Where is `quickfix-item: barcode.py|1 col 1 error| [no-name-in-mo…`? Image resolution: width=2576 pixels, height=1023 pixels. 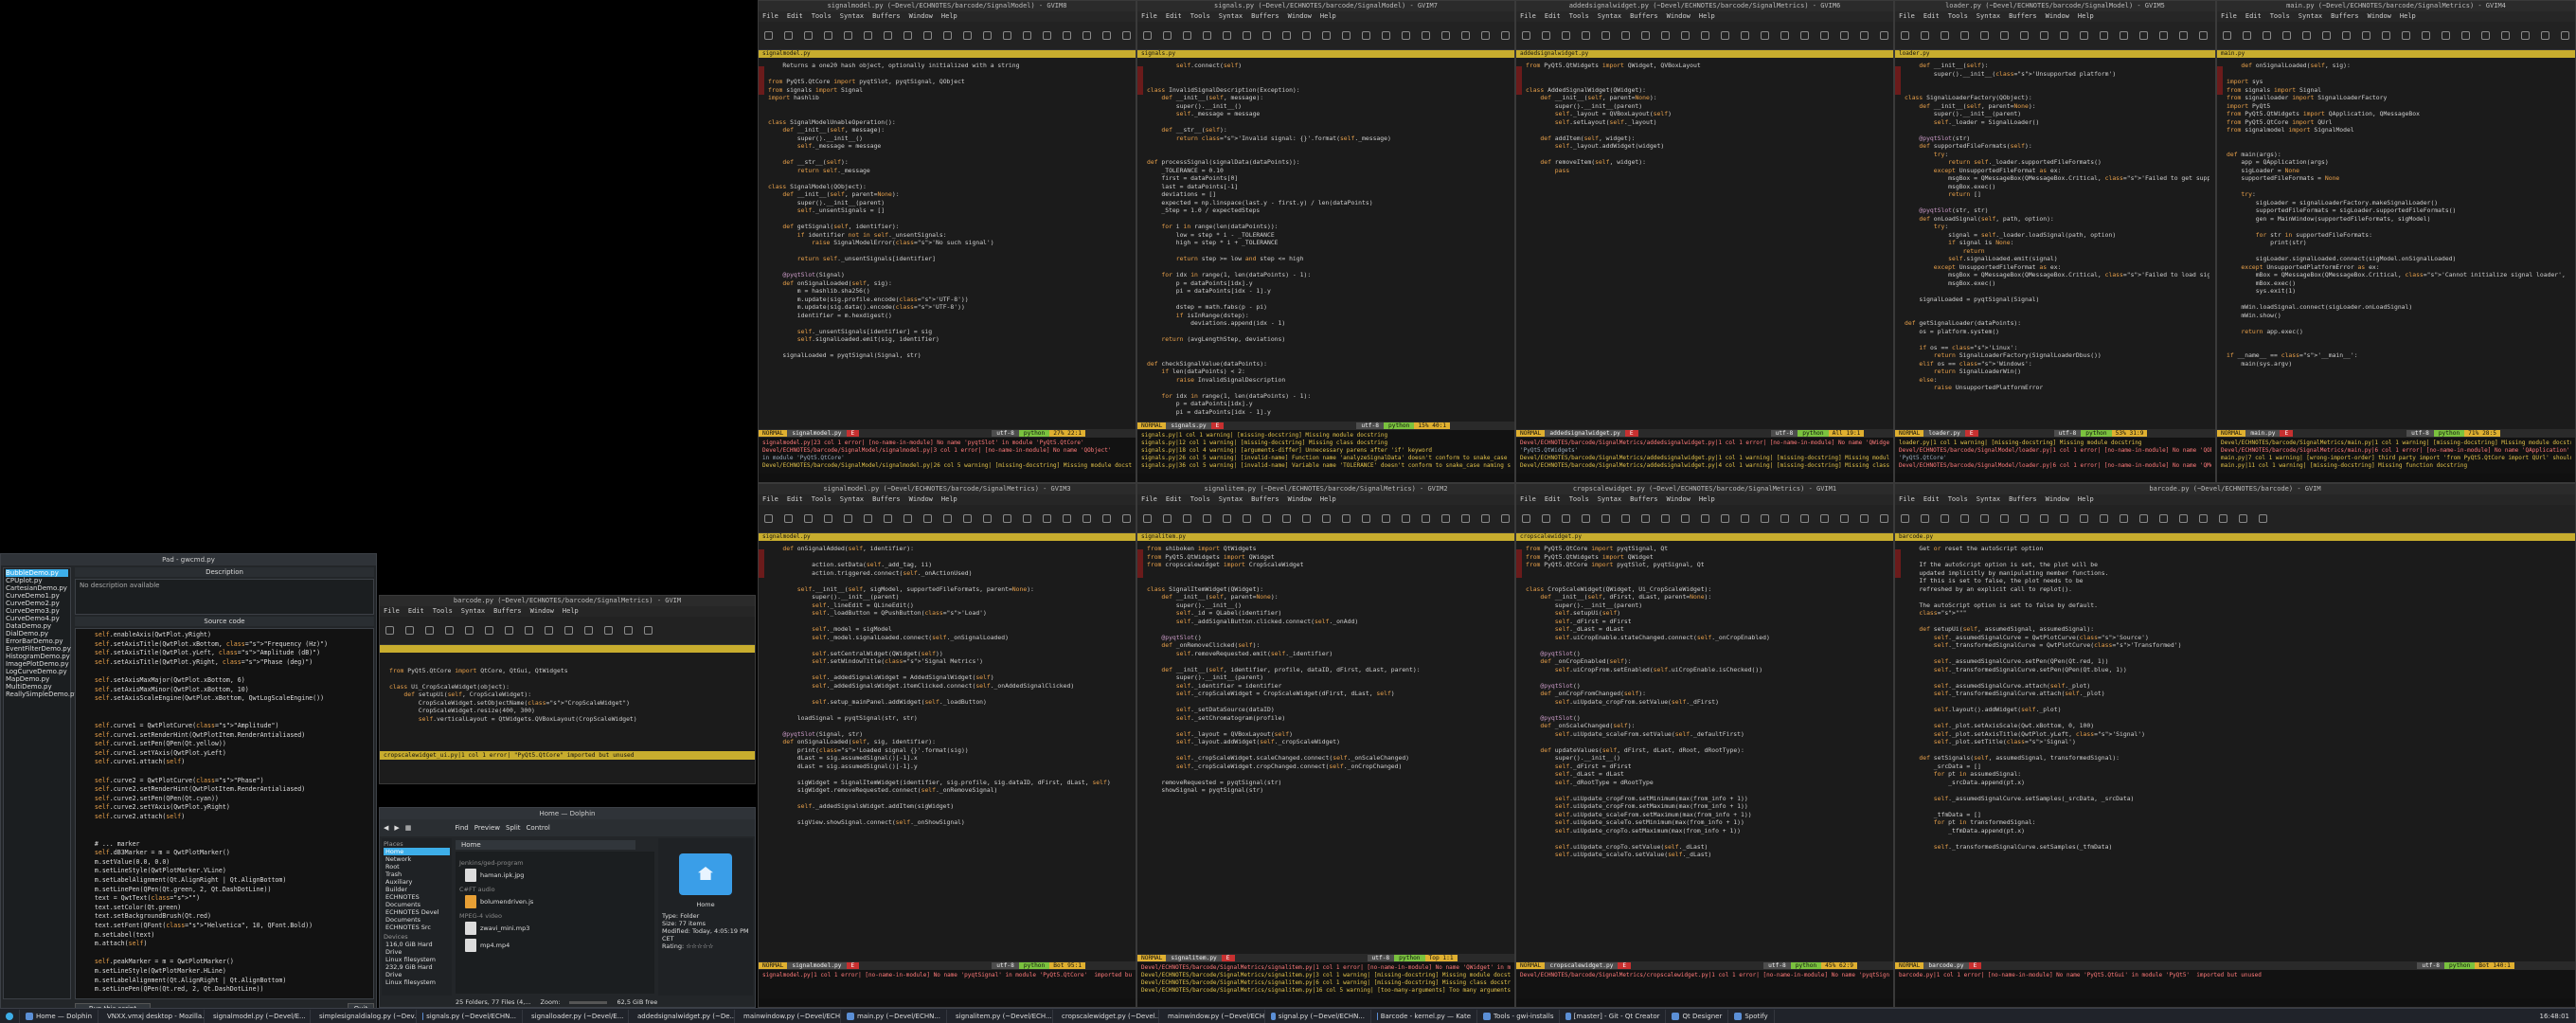
quickfix-item: barcode.py|1 col 1 error| [no-name-in-mo… is located at coordinates (2235, 975).